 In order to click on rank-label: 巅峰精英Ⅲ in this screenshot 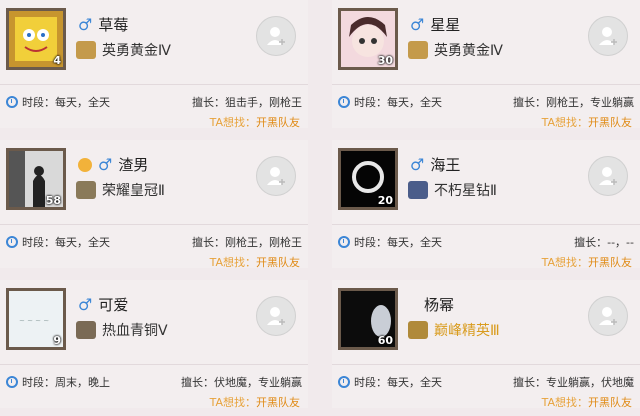, I will do `click(467, 331)`.